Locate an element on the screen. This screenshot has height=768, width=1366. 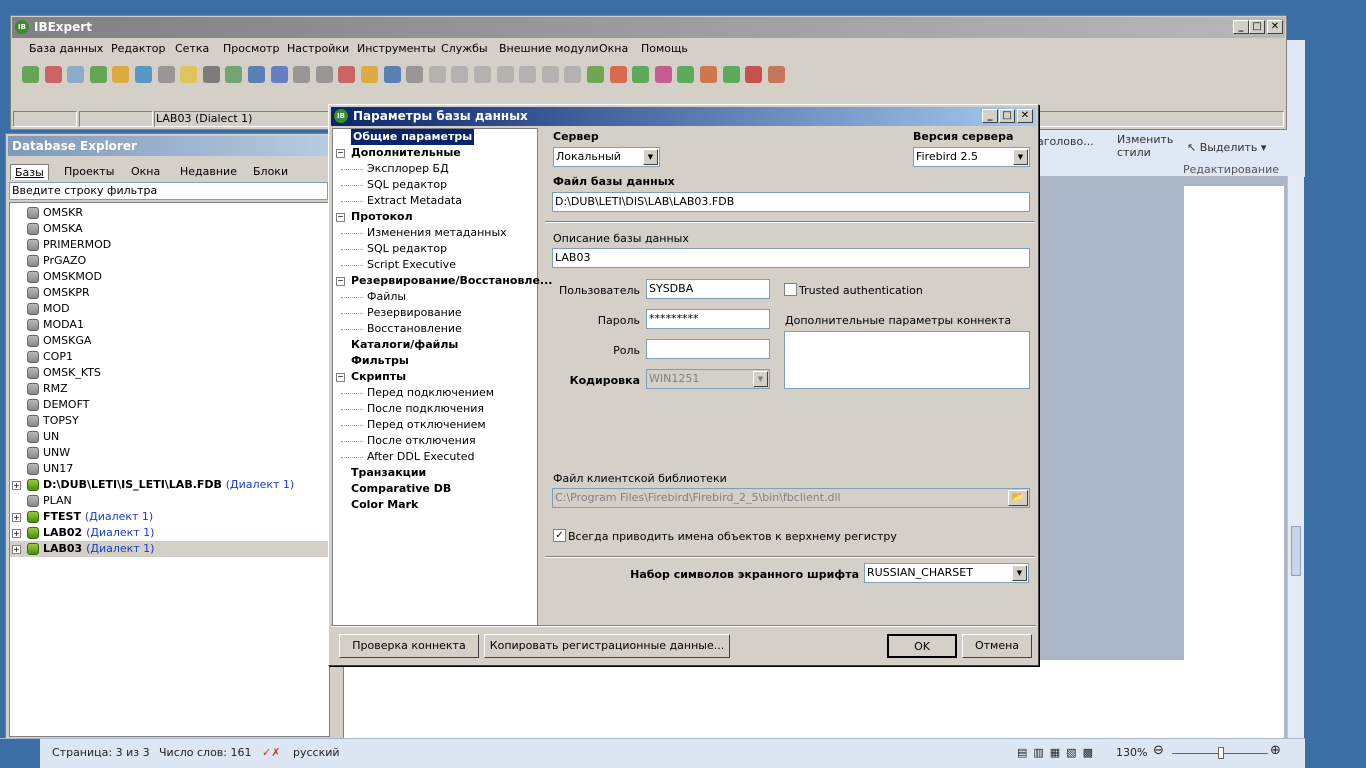
word-vertical-scrollbar is located at coordinates (1295, 461).